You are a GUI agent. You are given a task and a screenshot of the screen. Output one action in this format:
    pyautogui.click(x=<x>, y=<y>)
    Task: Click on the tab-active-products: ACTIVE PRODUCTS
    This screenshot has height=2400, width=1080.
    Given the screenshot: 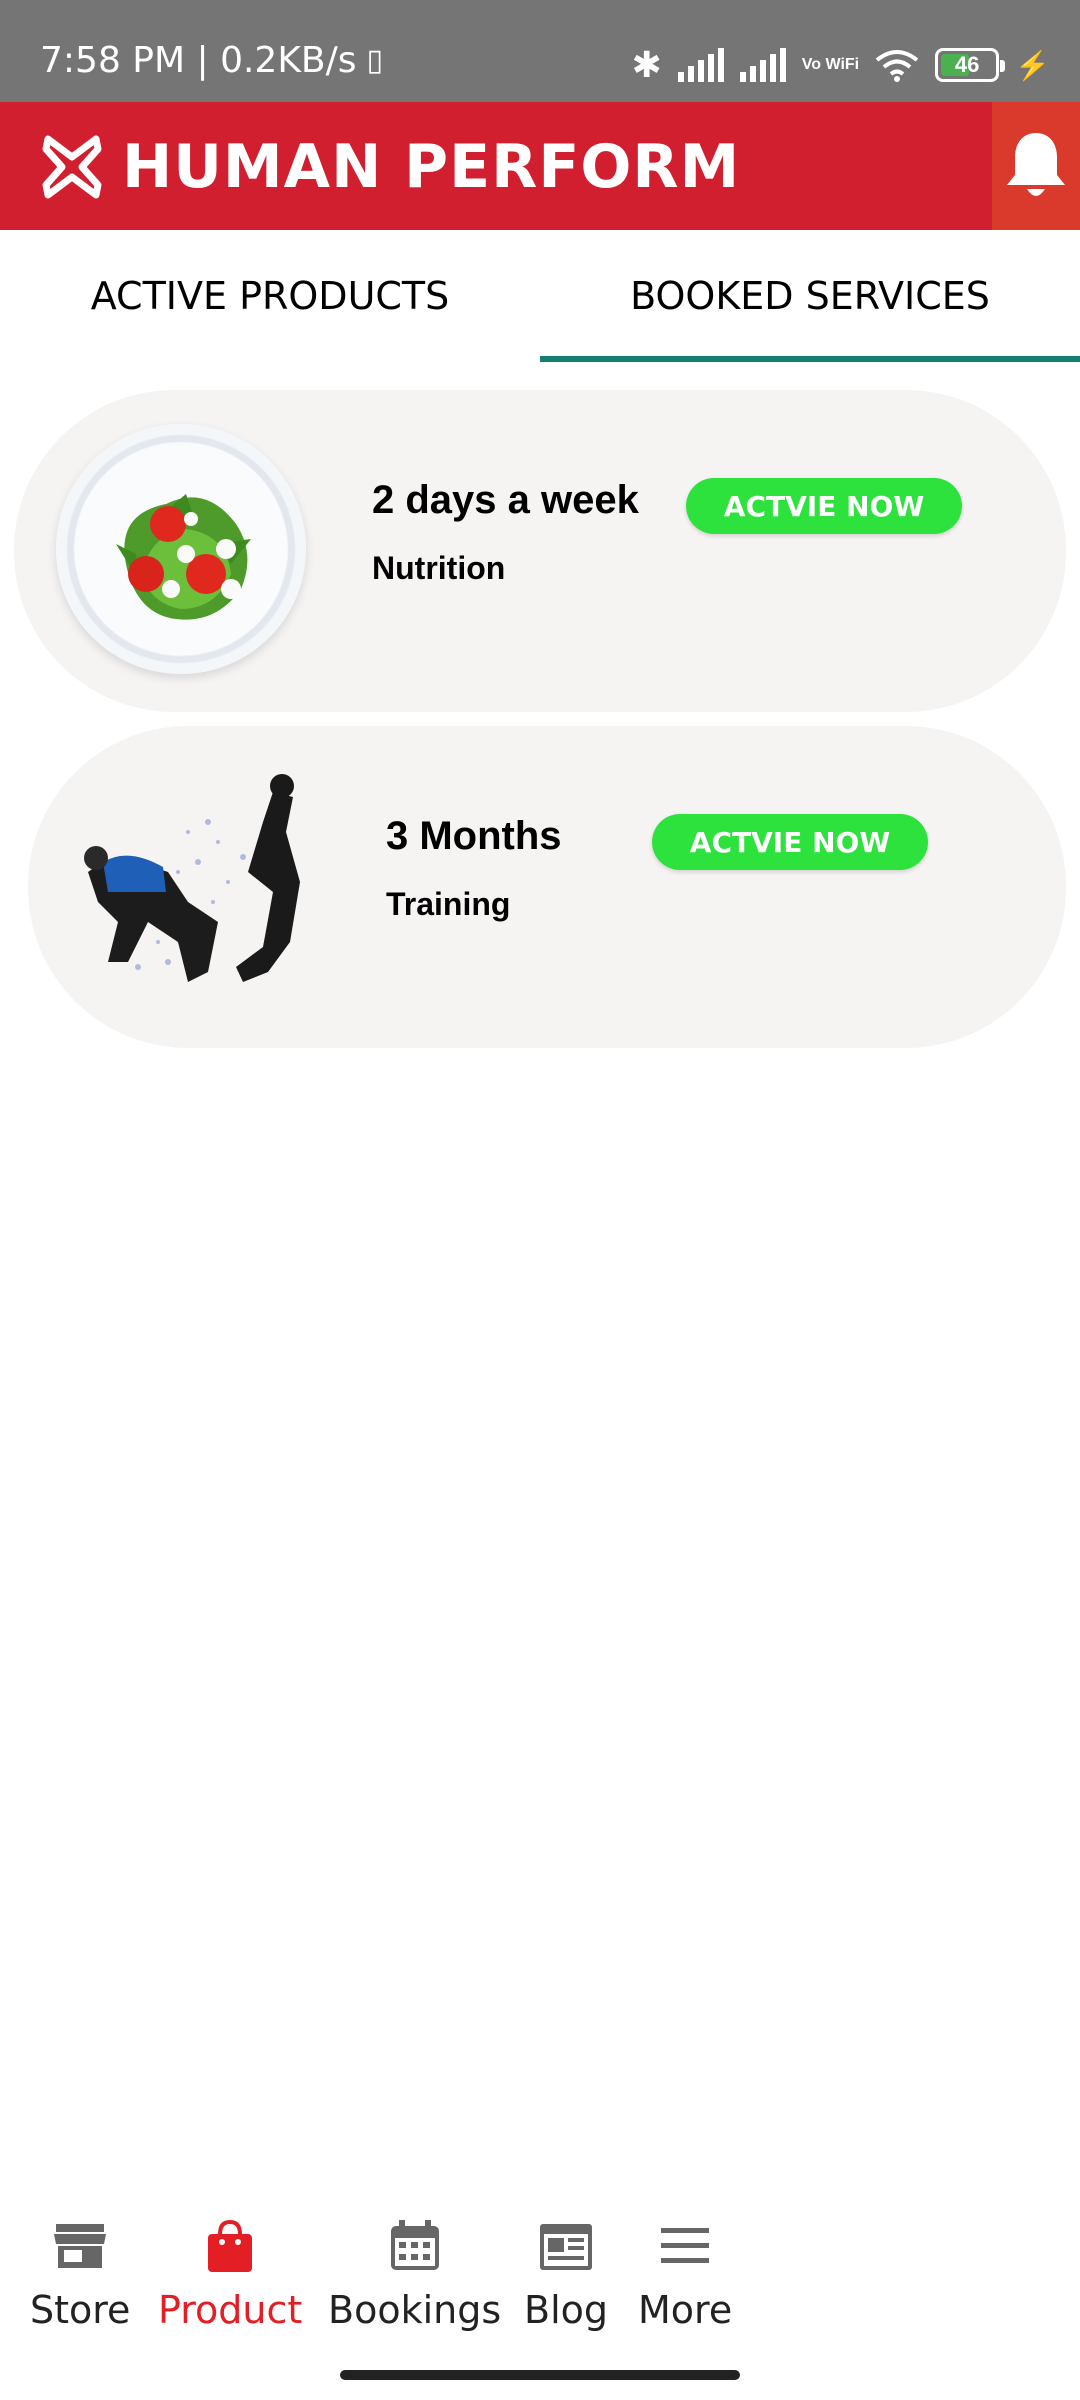 What is the action you would take?
    pyautogui.click(x=270, y=296)
    